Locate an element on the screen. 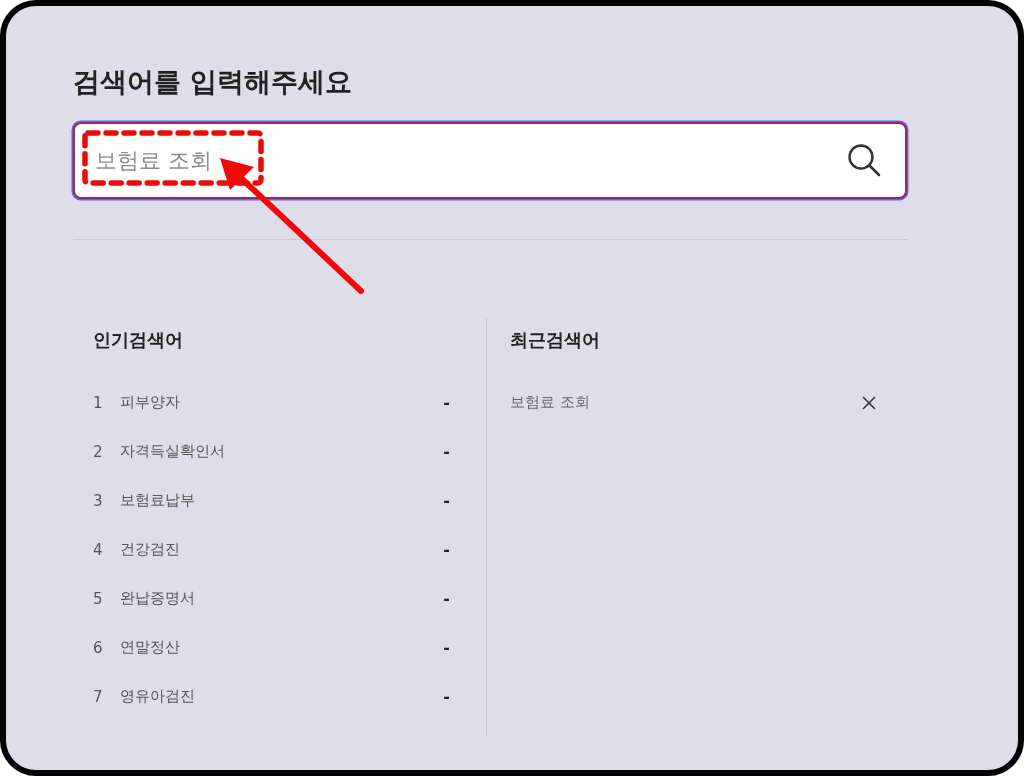 The width and height of the screenshot is (1024, 776). rank-number: 7 is located at coordinates (98, 696).